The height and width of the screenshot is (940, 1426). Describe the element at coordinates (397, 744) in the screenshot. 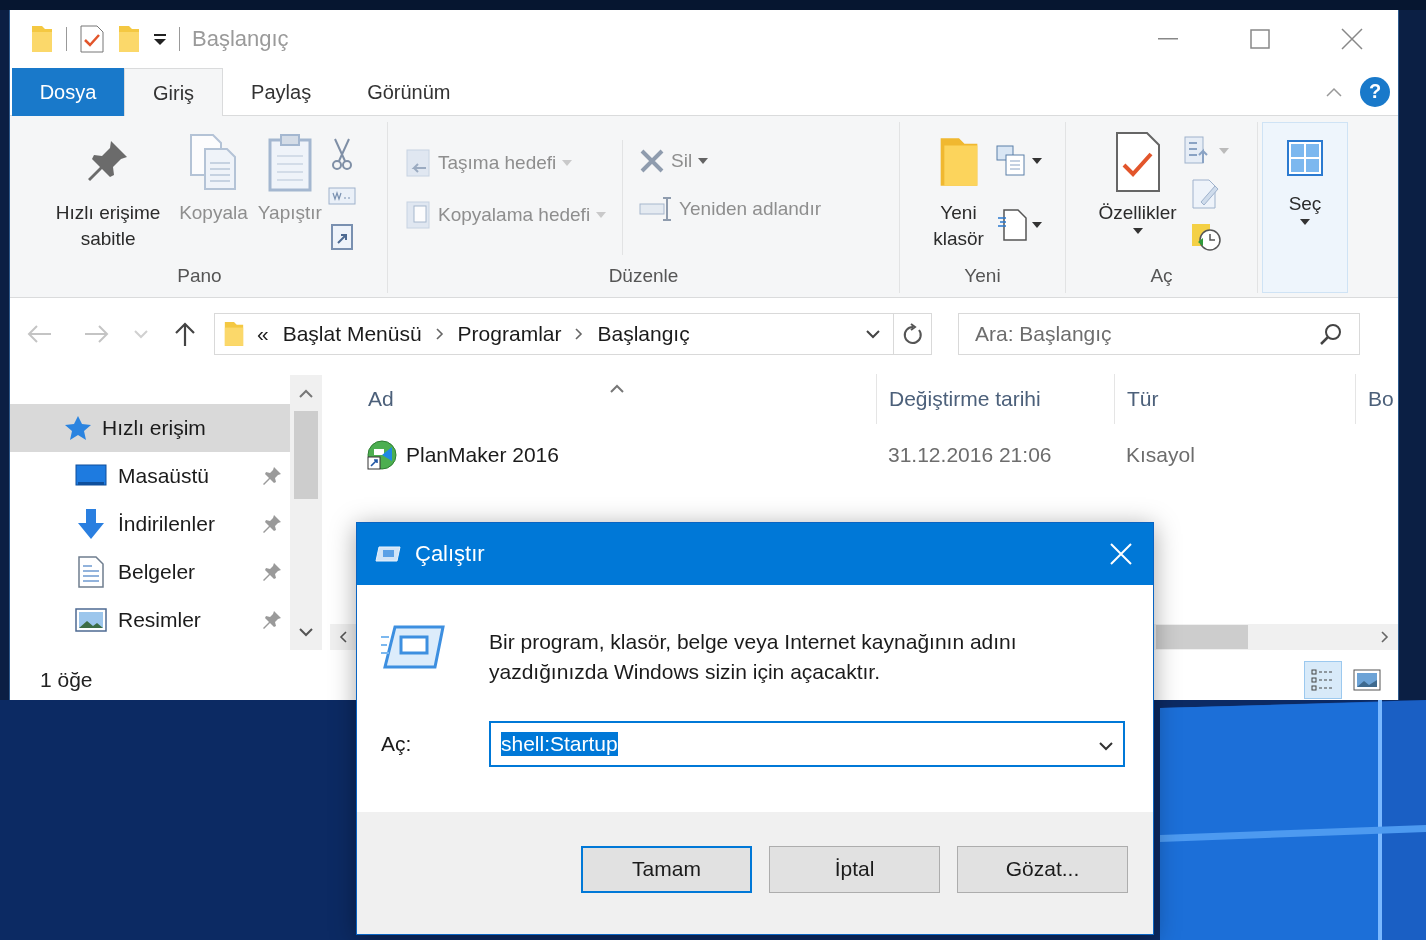

I see `open-label: Aç:` at that location.